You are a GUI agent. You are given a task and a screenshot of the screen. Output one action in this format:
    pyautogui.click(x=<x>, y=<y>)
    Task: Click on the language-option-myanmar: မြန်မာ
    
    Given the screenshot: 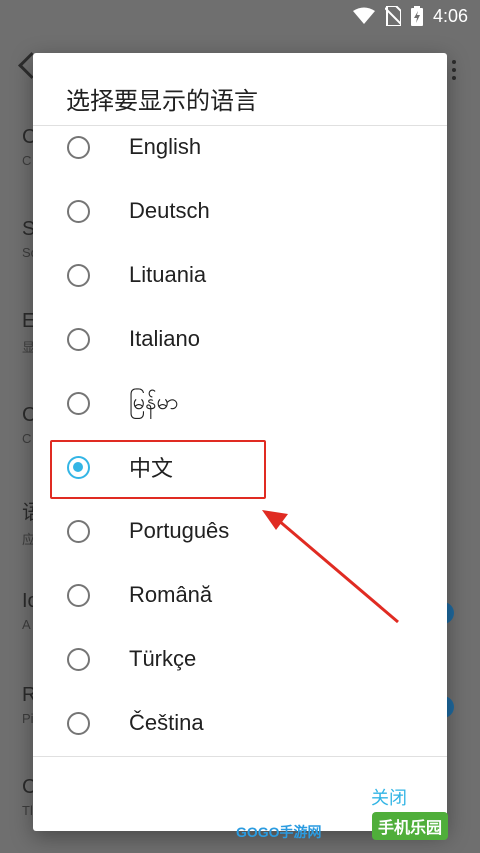 What is the action you would take?
    pyautogui.click(x=240, y=403)
    